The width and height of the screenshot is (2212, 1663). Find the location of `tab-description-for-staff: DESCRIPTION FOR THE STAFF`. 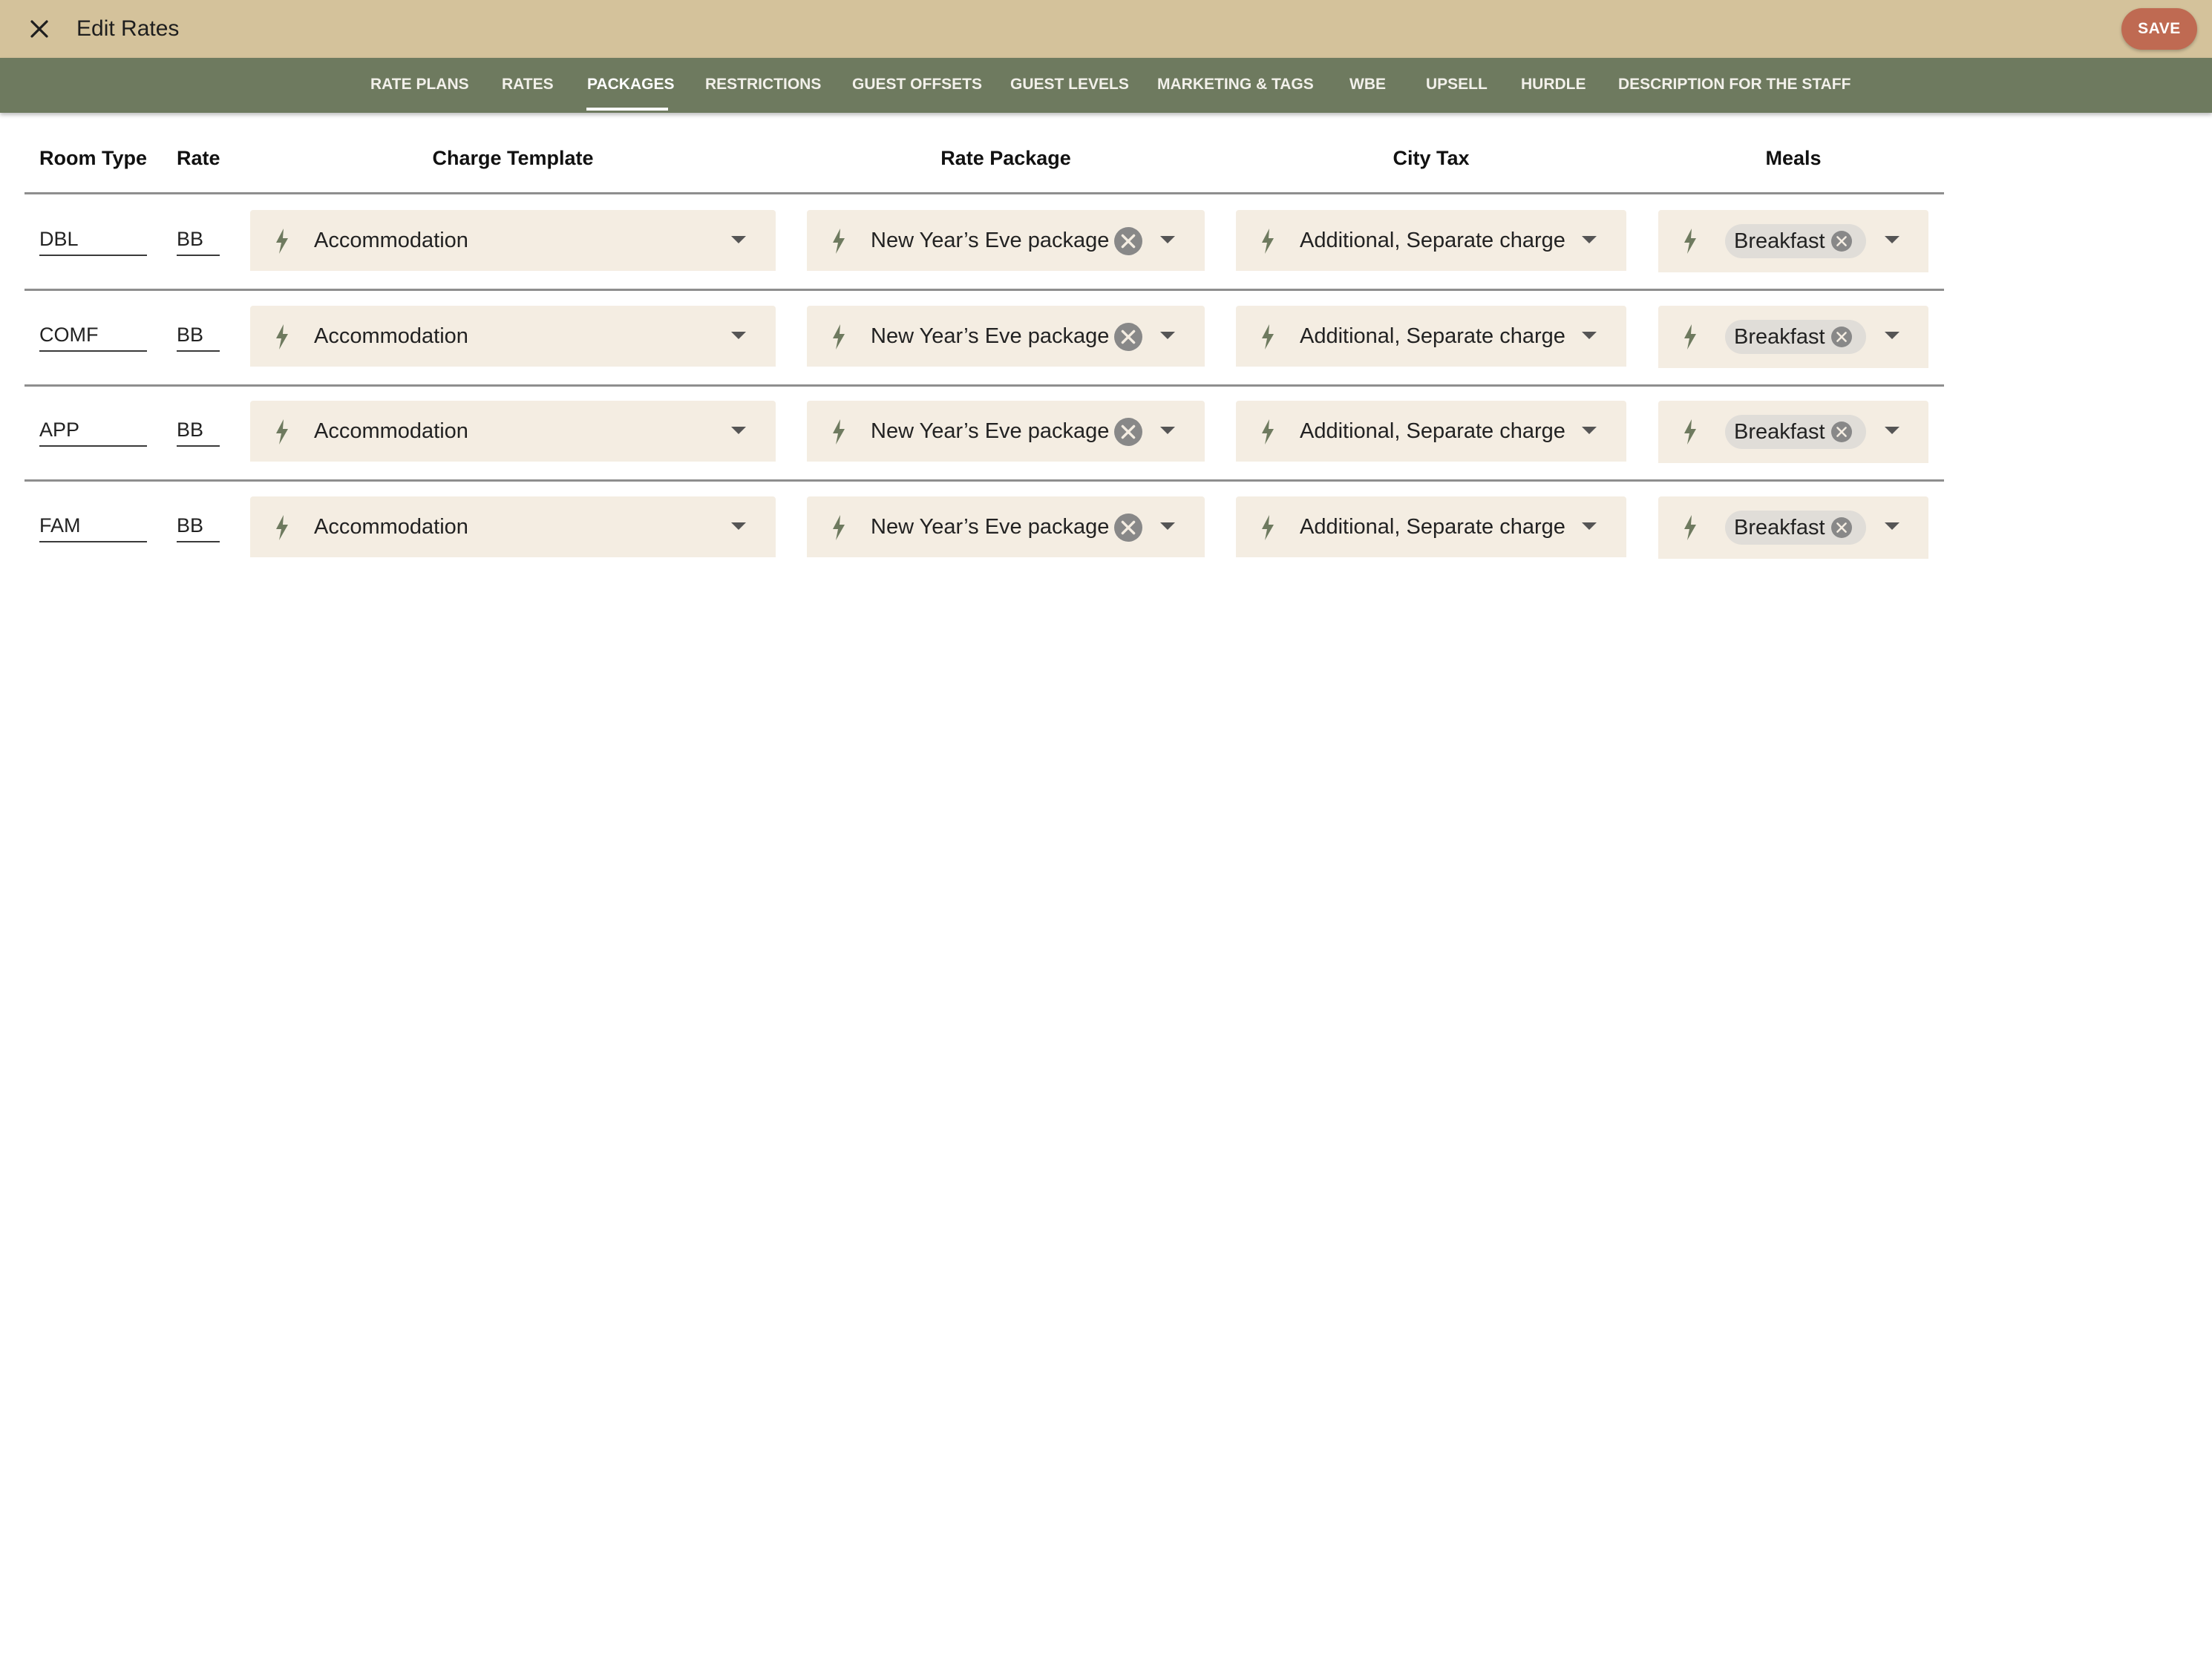

tab-description-for-staff: DESCRIPTION FOR THE STAFF is located at coordinates (1734, 85).